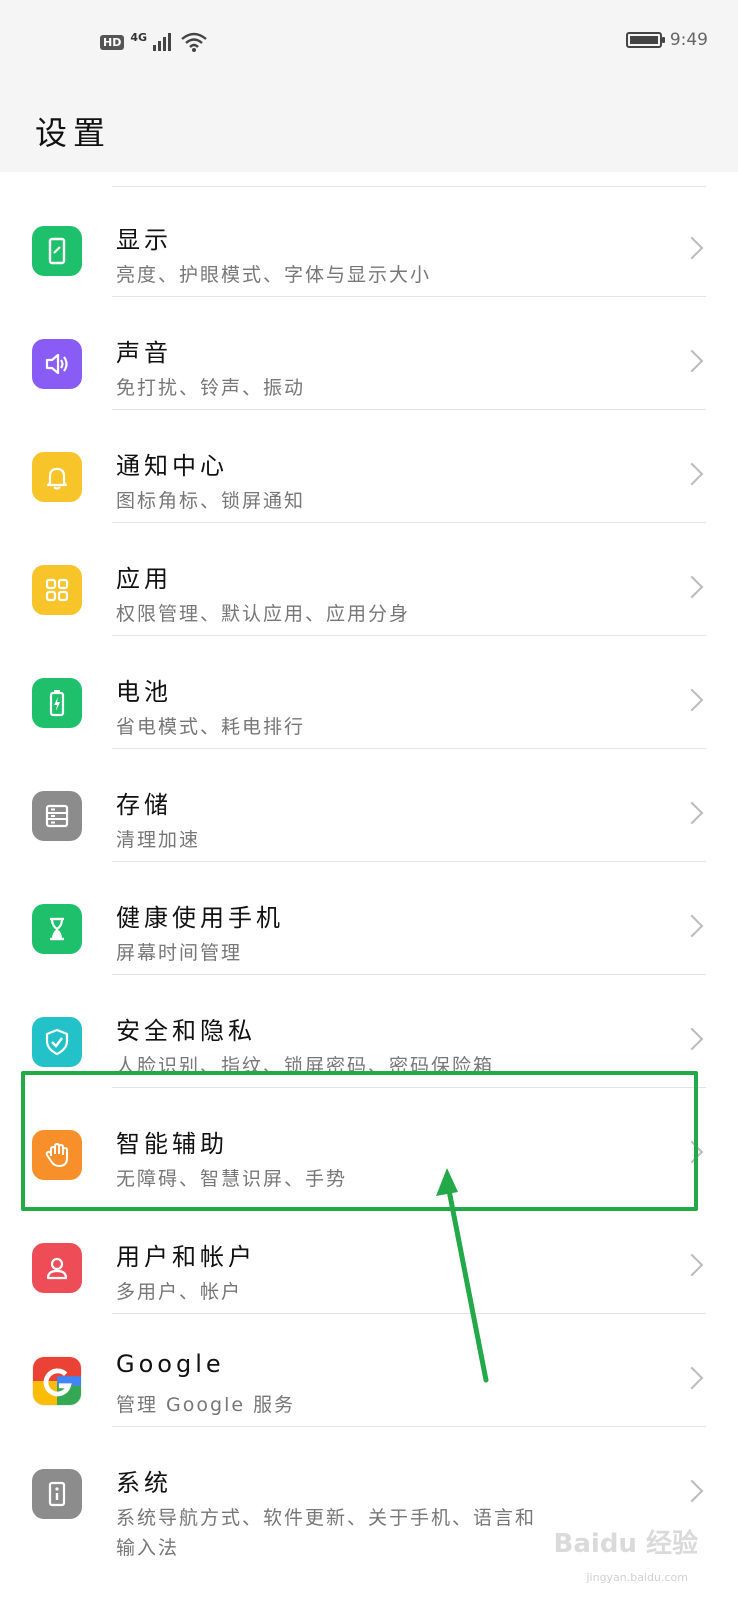 This screenshot has width=738, height=1600. Describe the element at coordinates (369, 46) in the screenshot. I see `status-bar: HD 4G 9:49` at that location.